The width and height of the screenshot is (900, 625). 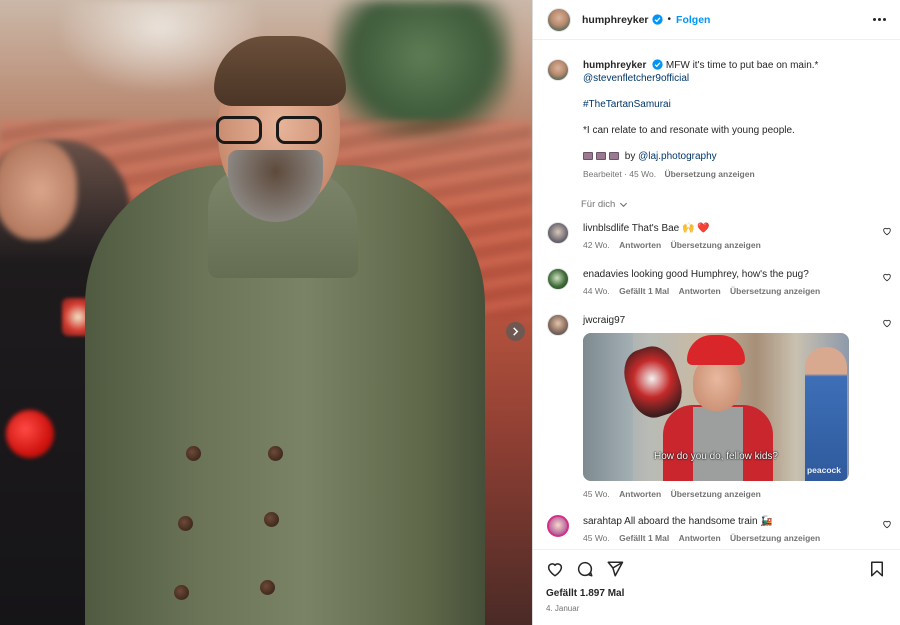 What do you see at coordinates (602, 521) in the screenshot?
I see `comment-username: sarahtap` at bounding box center [602, 521].